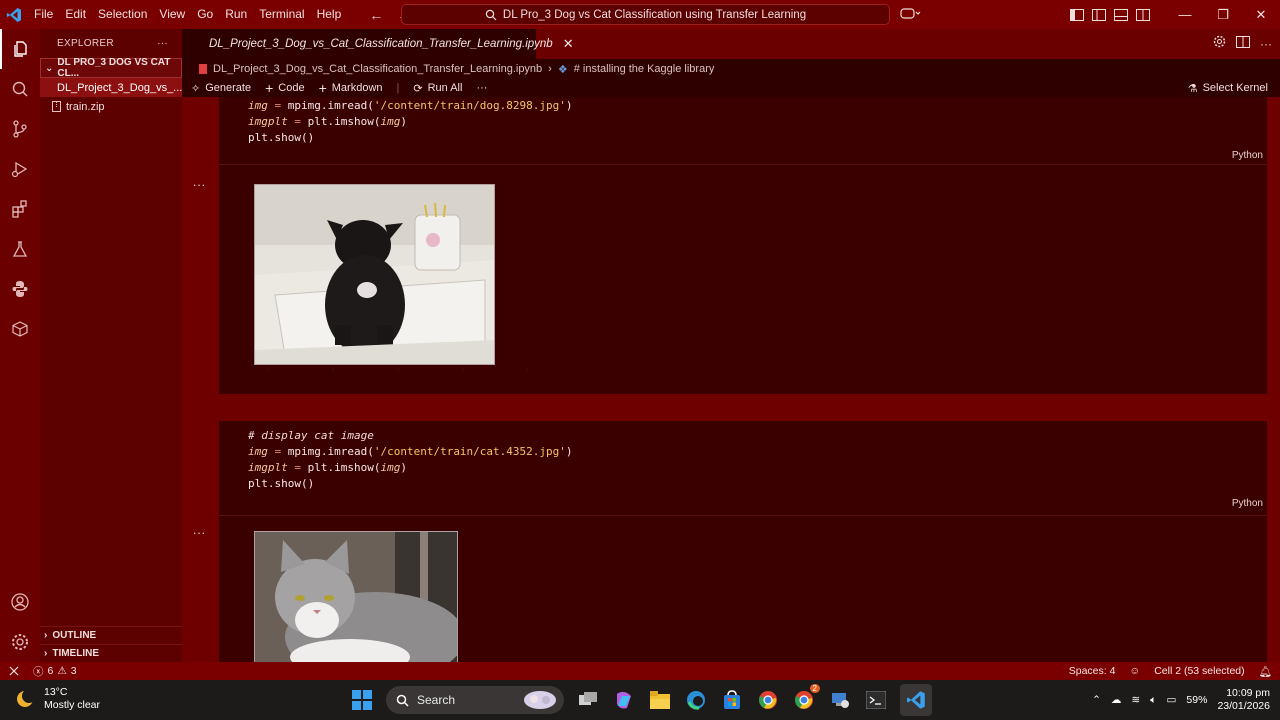 Image resolution: width=1280 pixels, height=720 pixels. Describe the element at coordinates (660, 700) in the screenshot. I see `file-explorer-icon` at that location.